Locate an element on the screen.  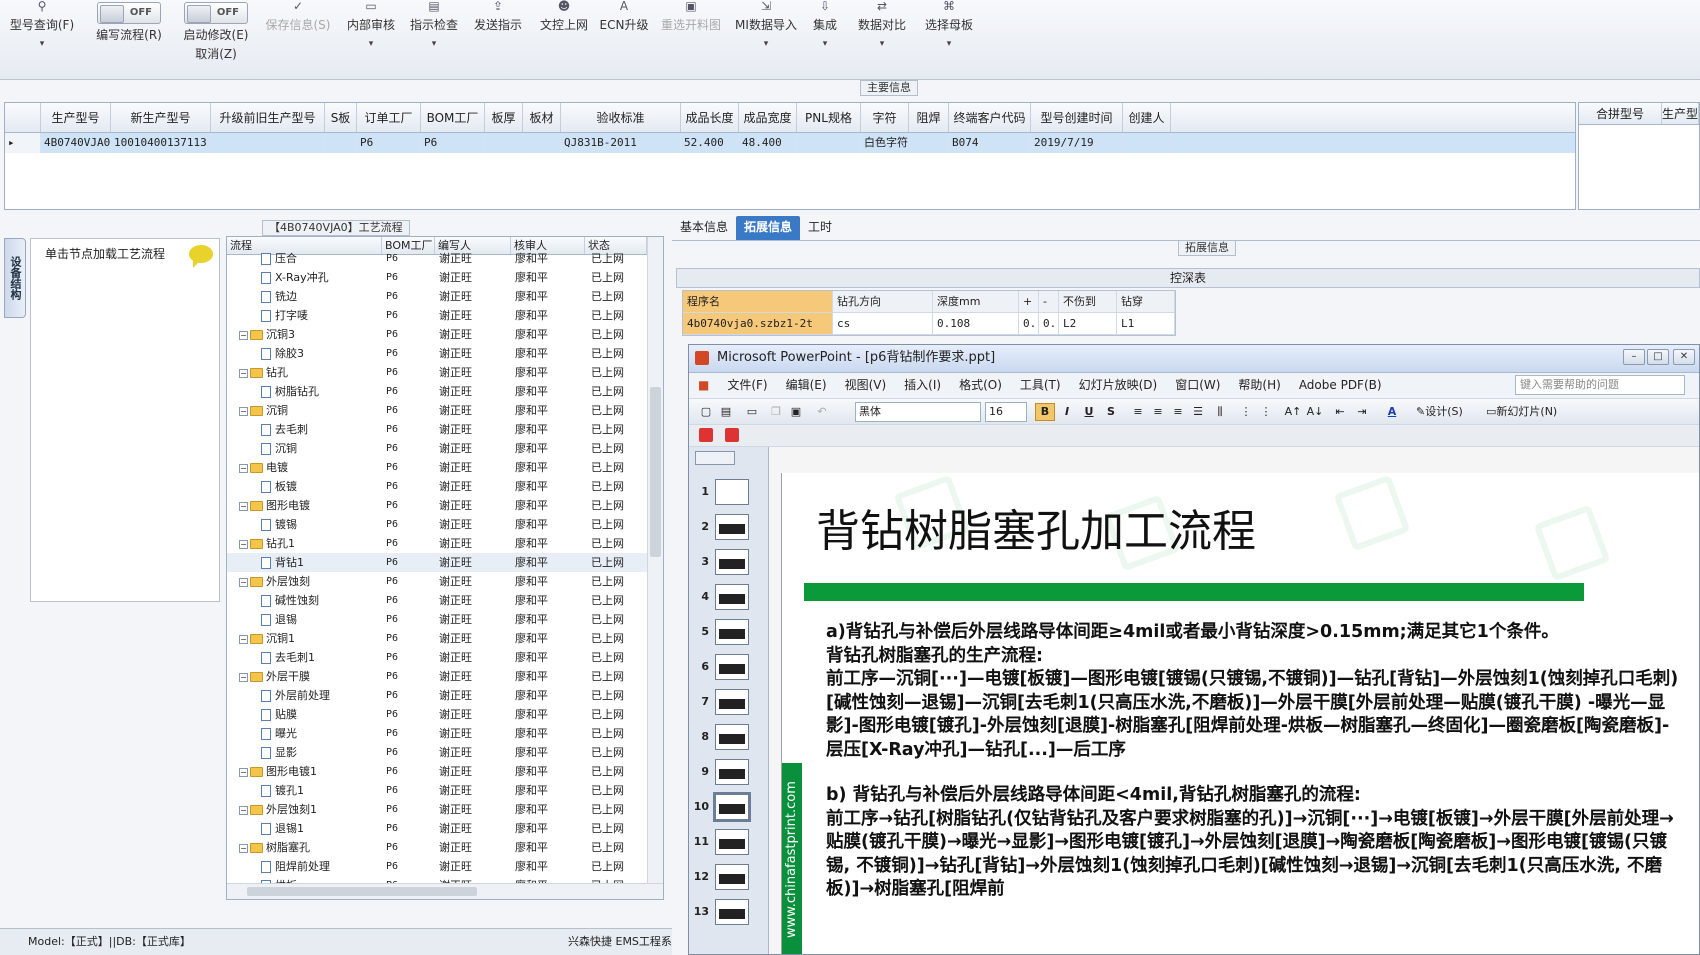
slide-thumbnail: 12 is located at coordinates (728, 877).